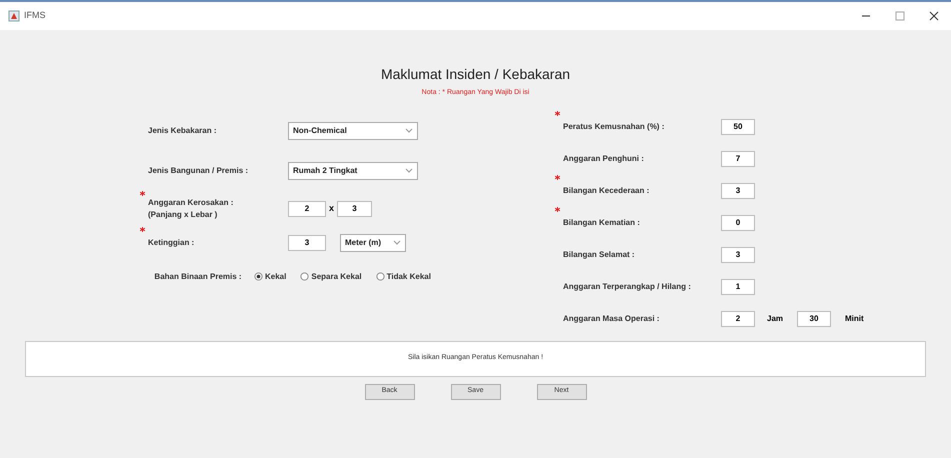  I want to click on unit-label: Jam, so click(775, 318).